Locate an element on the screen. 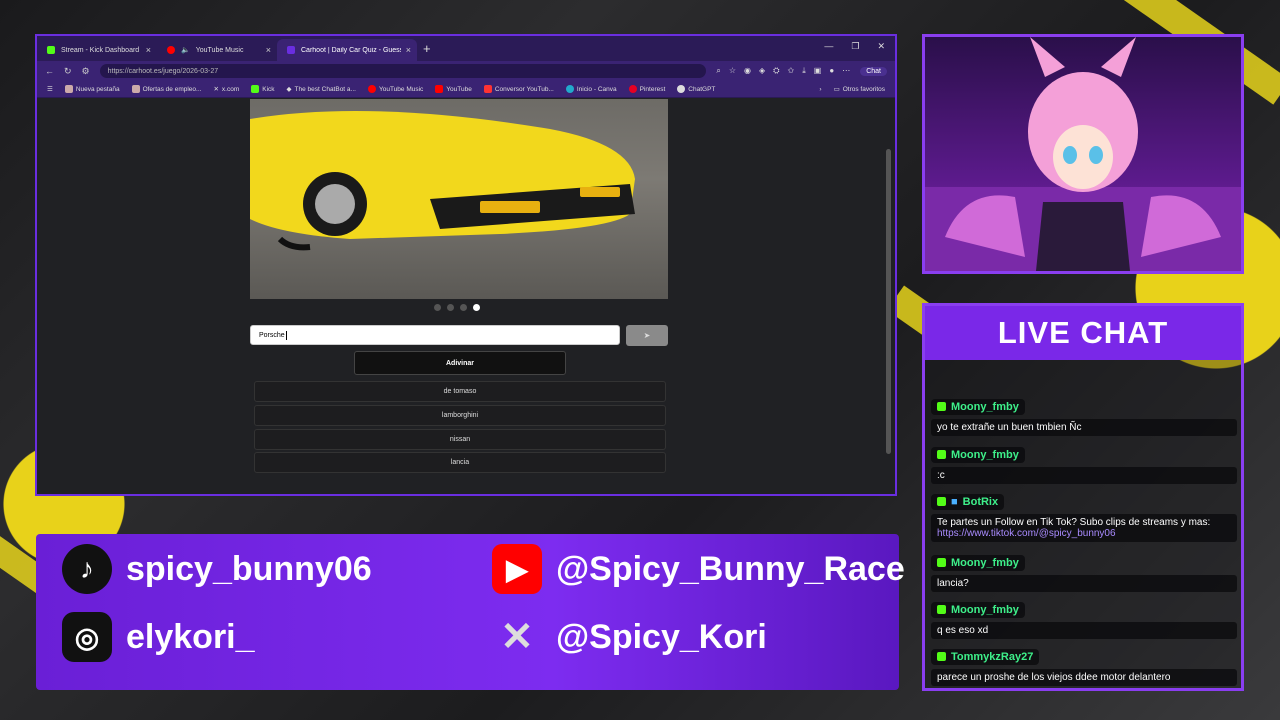 This screenshot has height=720, width=1280. bookmark-label: YouTube is located at coordinates (459, 89).